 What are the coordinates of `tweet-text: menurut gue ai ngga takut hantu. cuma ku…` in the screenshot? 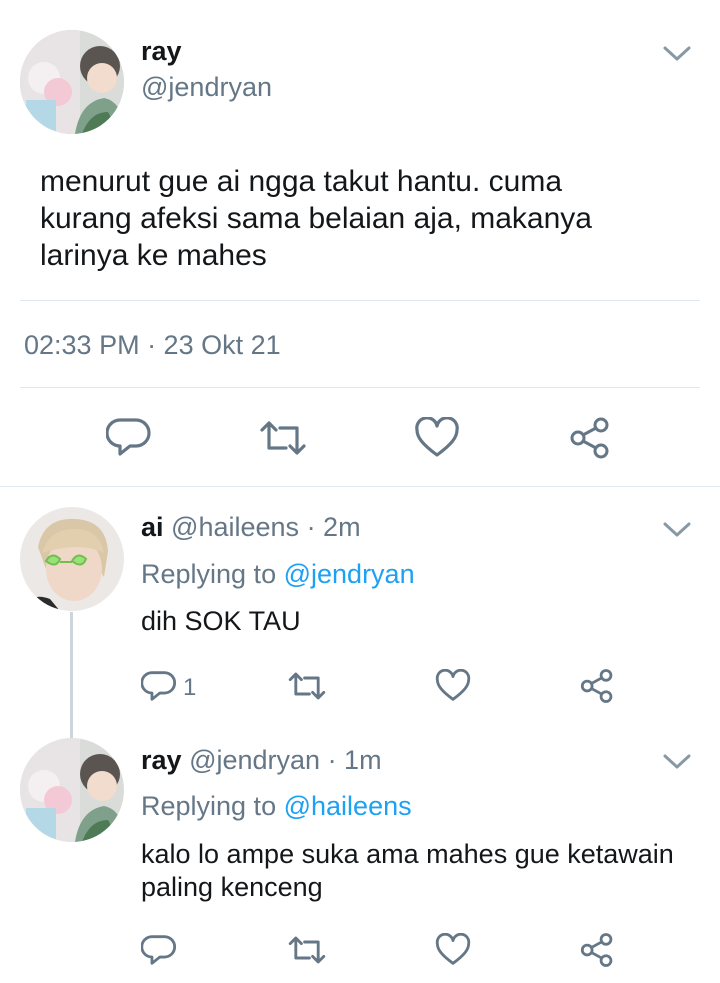 It's located at (370, 218).